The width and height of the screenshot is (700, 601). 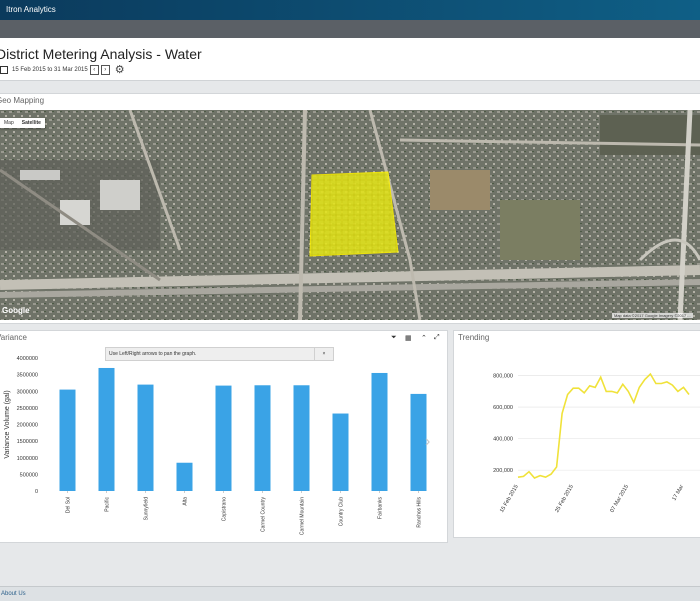 I want to click on collapse-icon: ⌃, so click(x=424, y=338).